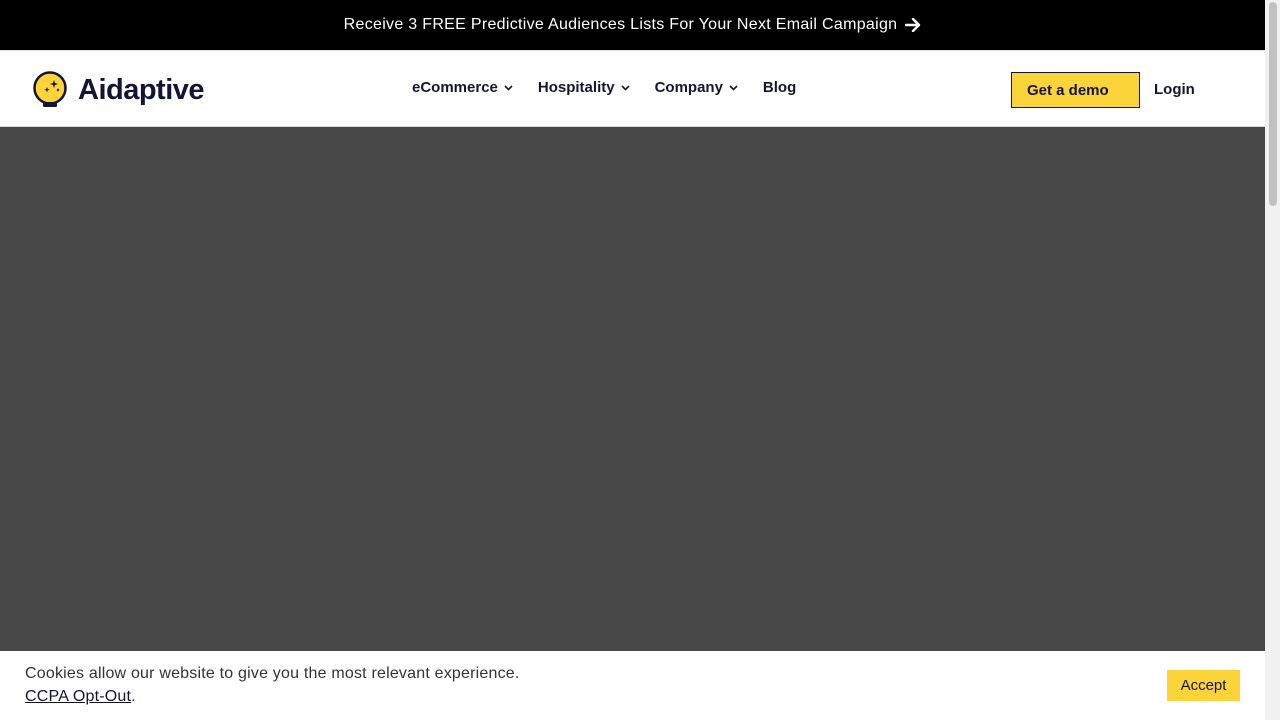 This screenshot has height=720, width=1280. I want to click on cookie-link-suffix: ., so click(133, 696).